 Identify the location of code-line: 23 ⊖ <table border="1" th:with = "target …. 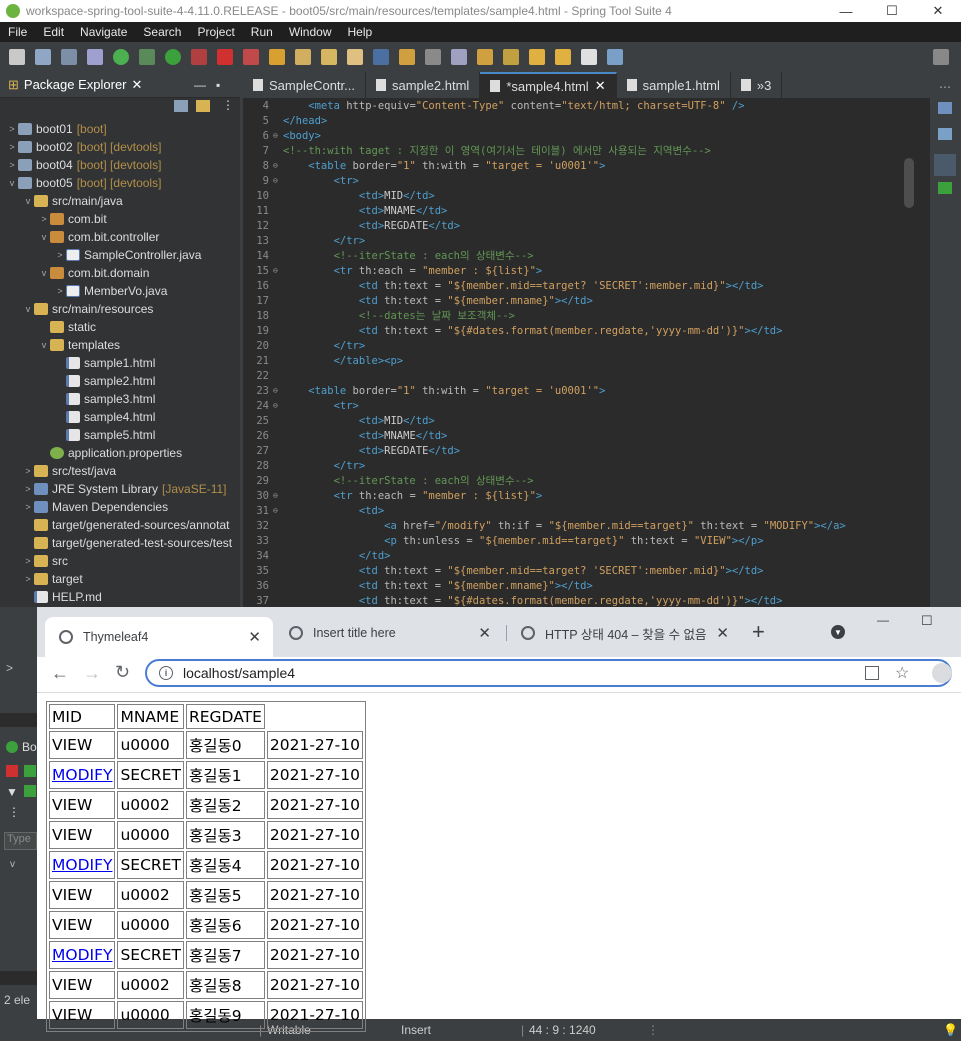
(586, 390).